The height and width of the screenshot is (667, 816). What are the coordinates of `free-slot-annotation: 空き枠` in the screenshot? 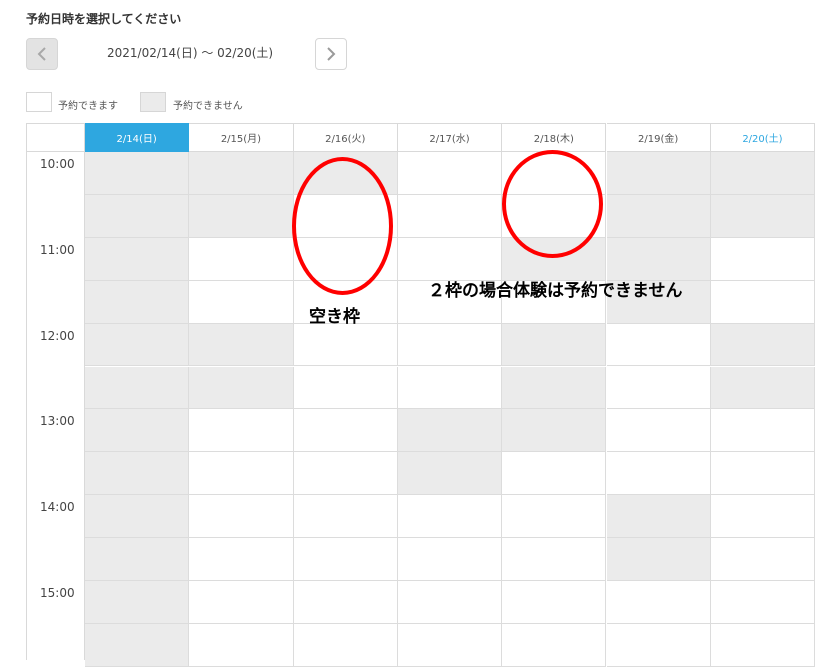 It's located at (334, 317).